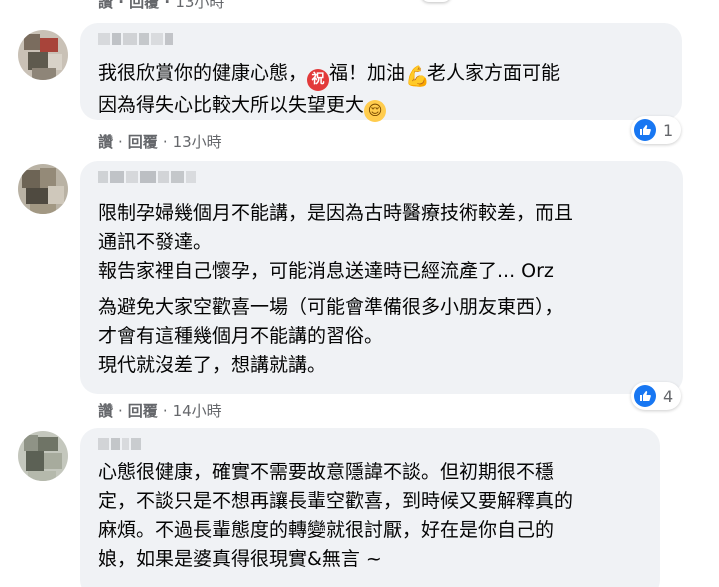 The image size is (719, 587). Describe the element at coordinates (318, 80) in the screenshot. I see `congratulation-emoji-icon: 祝` at that location.